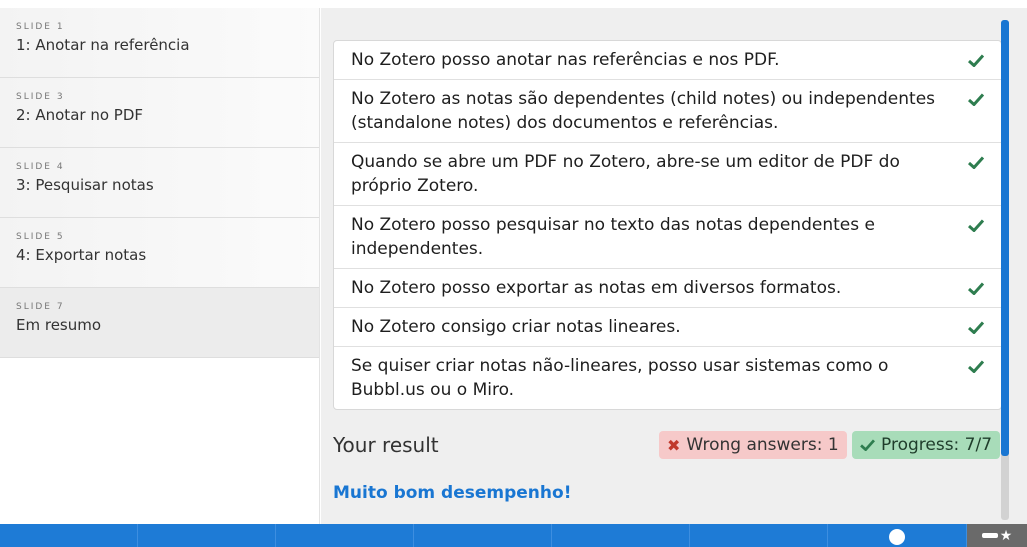 The image size is (1027, 547). What do you see at coordinates (40, 27) in the screenshot?
I see `slide-number: SLIDE 1` at bounding box center [40, 27].